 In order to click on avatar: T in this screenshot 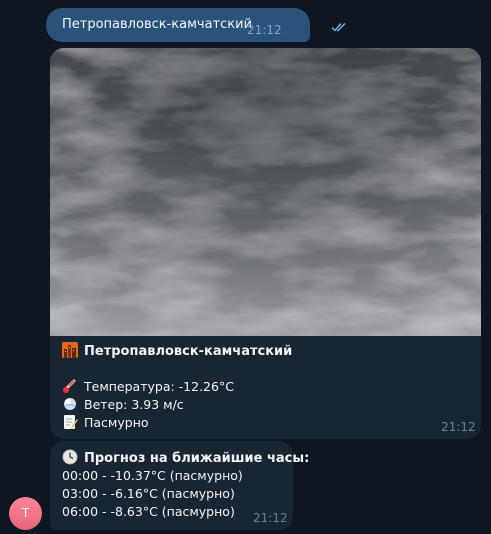, I will do `click(25, 513)`.